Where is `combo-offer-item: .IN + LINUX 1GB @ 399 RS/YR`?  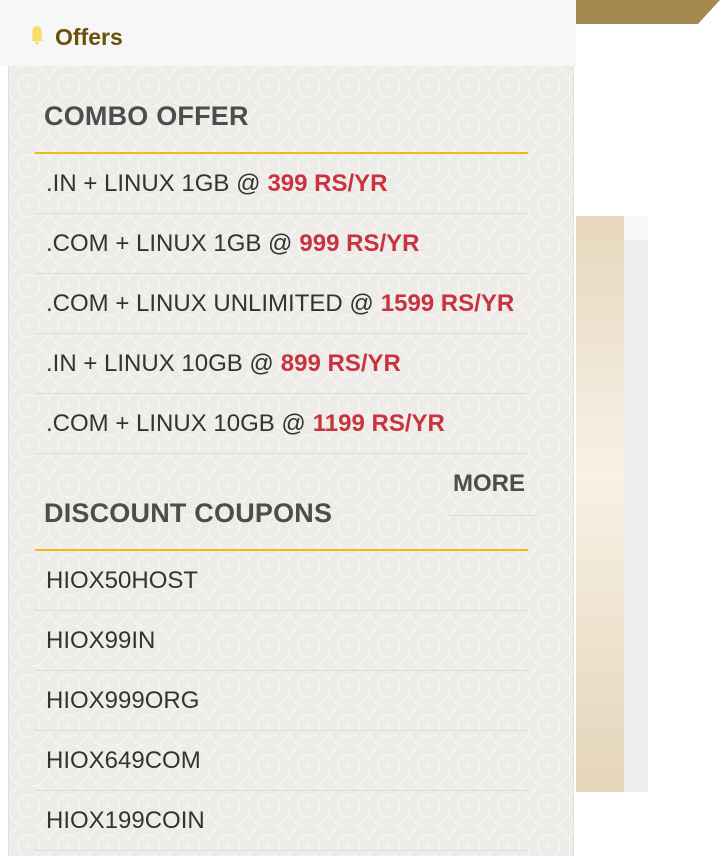
combo-offer-item: .IN + LINUX 1GB @ 399 RS/YR is located at coordinates (281, 184).